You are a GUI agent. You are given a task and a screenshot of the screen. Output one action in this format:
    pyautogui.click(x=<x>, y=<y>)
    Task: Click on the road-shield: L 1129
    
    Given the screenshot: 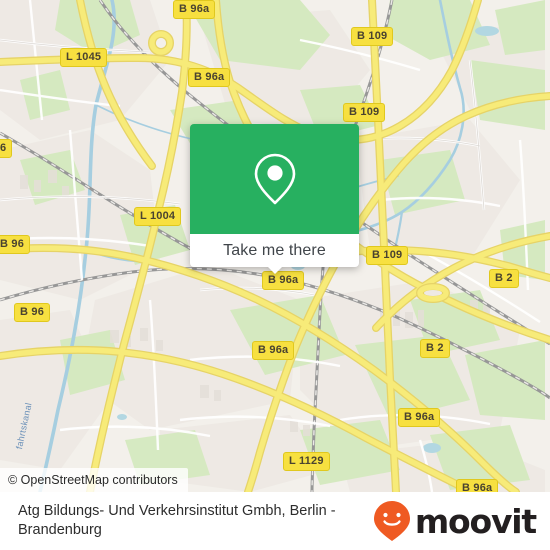 What is the action you would take?
    pyautogui.click(x=306, y=461)
    